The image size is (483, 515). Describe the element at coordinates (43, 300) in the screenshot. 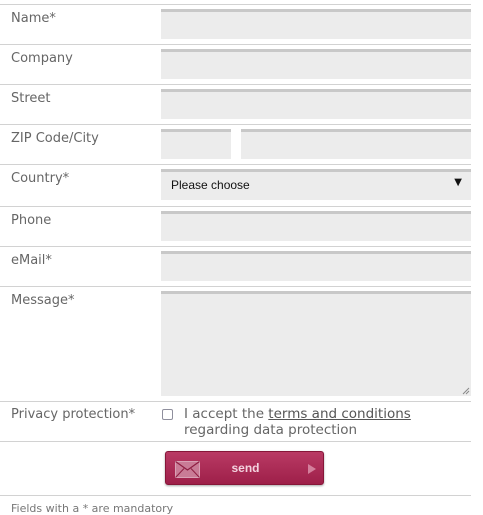

I see `message-label: Message*` at that location.